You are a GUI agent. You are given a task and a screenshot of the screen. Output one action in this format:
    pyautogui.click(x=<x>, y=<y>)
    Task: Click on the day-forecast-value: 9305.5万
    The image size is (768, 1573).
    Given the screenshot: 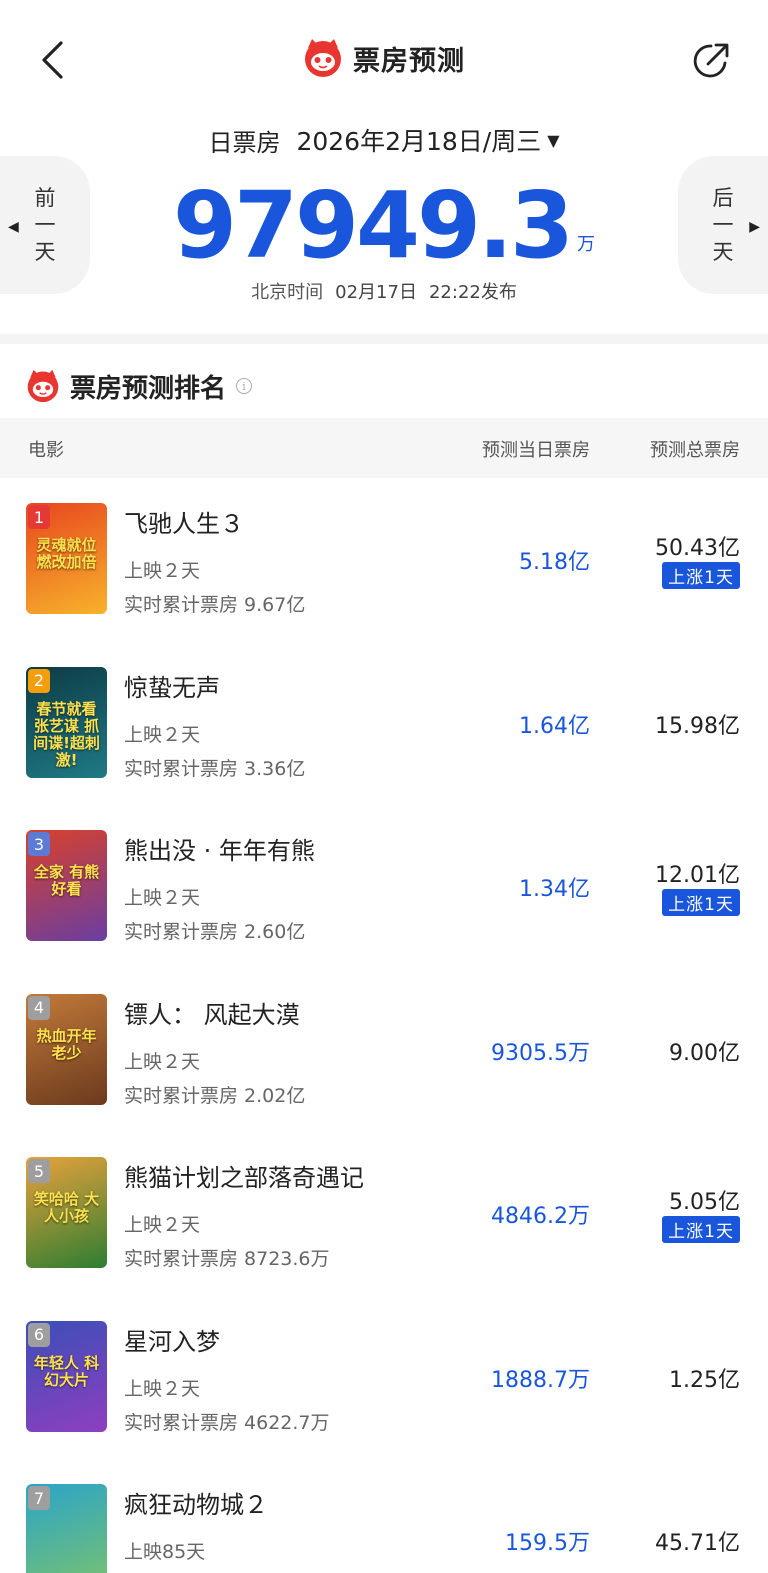 What is the action you would take?
    pyautogui.click(x=540, y=1053)
    